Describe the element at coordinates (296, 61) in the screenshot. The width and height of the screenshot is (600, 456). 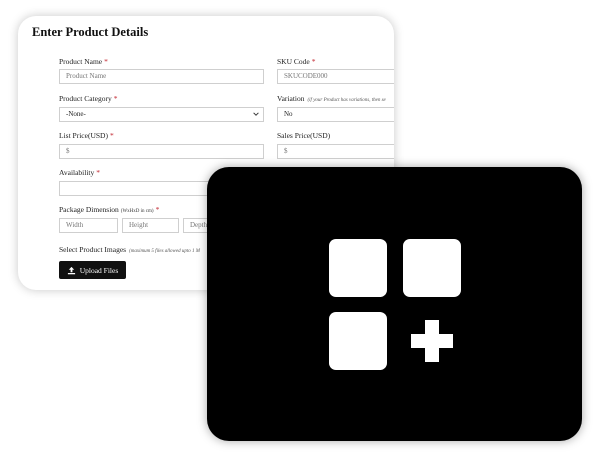
I see `sku-code-label: SKU Code *` at that location.